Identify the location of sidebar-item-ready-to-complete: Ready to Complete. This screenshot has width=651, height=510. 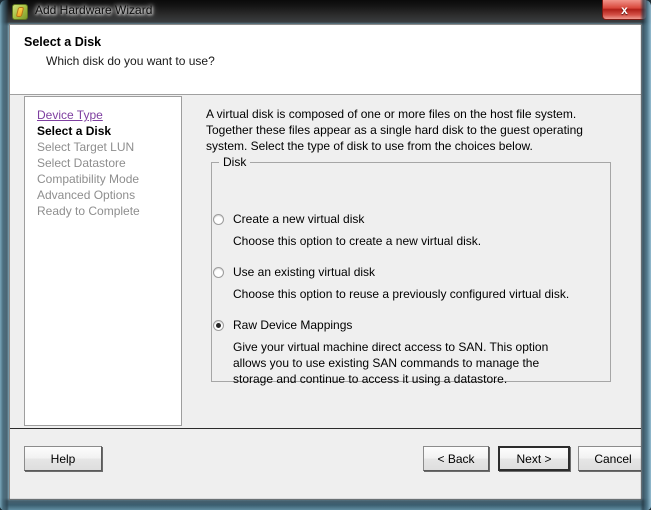
(88, 211).